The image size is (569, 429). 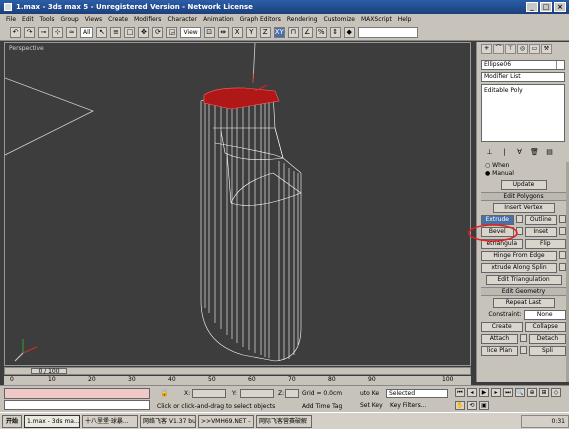 What do you see at coordinates (29, 32) in the screenshot?
I see `redo-icon: ↷` at bounding box center [29, 32].